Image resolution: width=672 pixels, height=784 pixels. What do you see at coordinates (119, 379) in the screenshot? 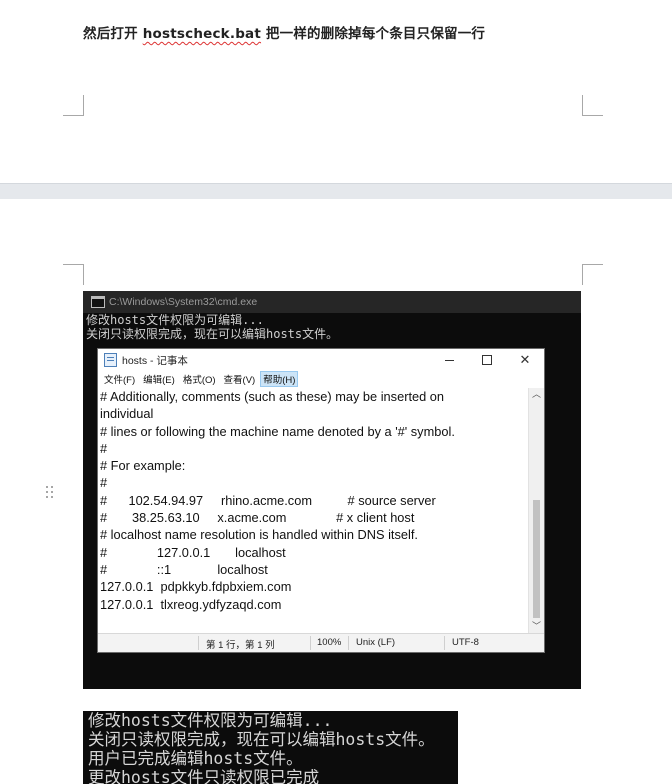
I see `menu-file: 文件(F)` at bounding box center [119, 379].